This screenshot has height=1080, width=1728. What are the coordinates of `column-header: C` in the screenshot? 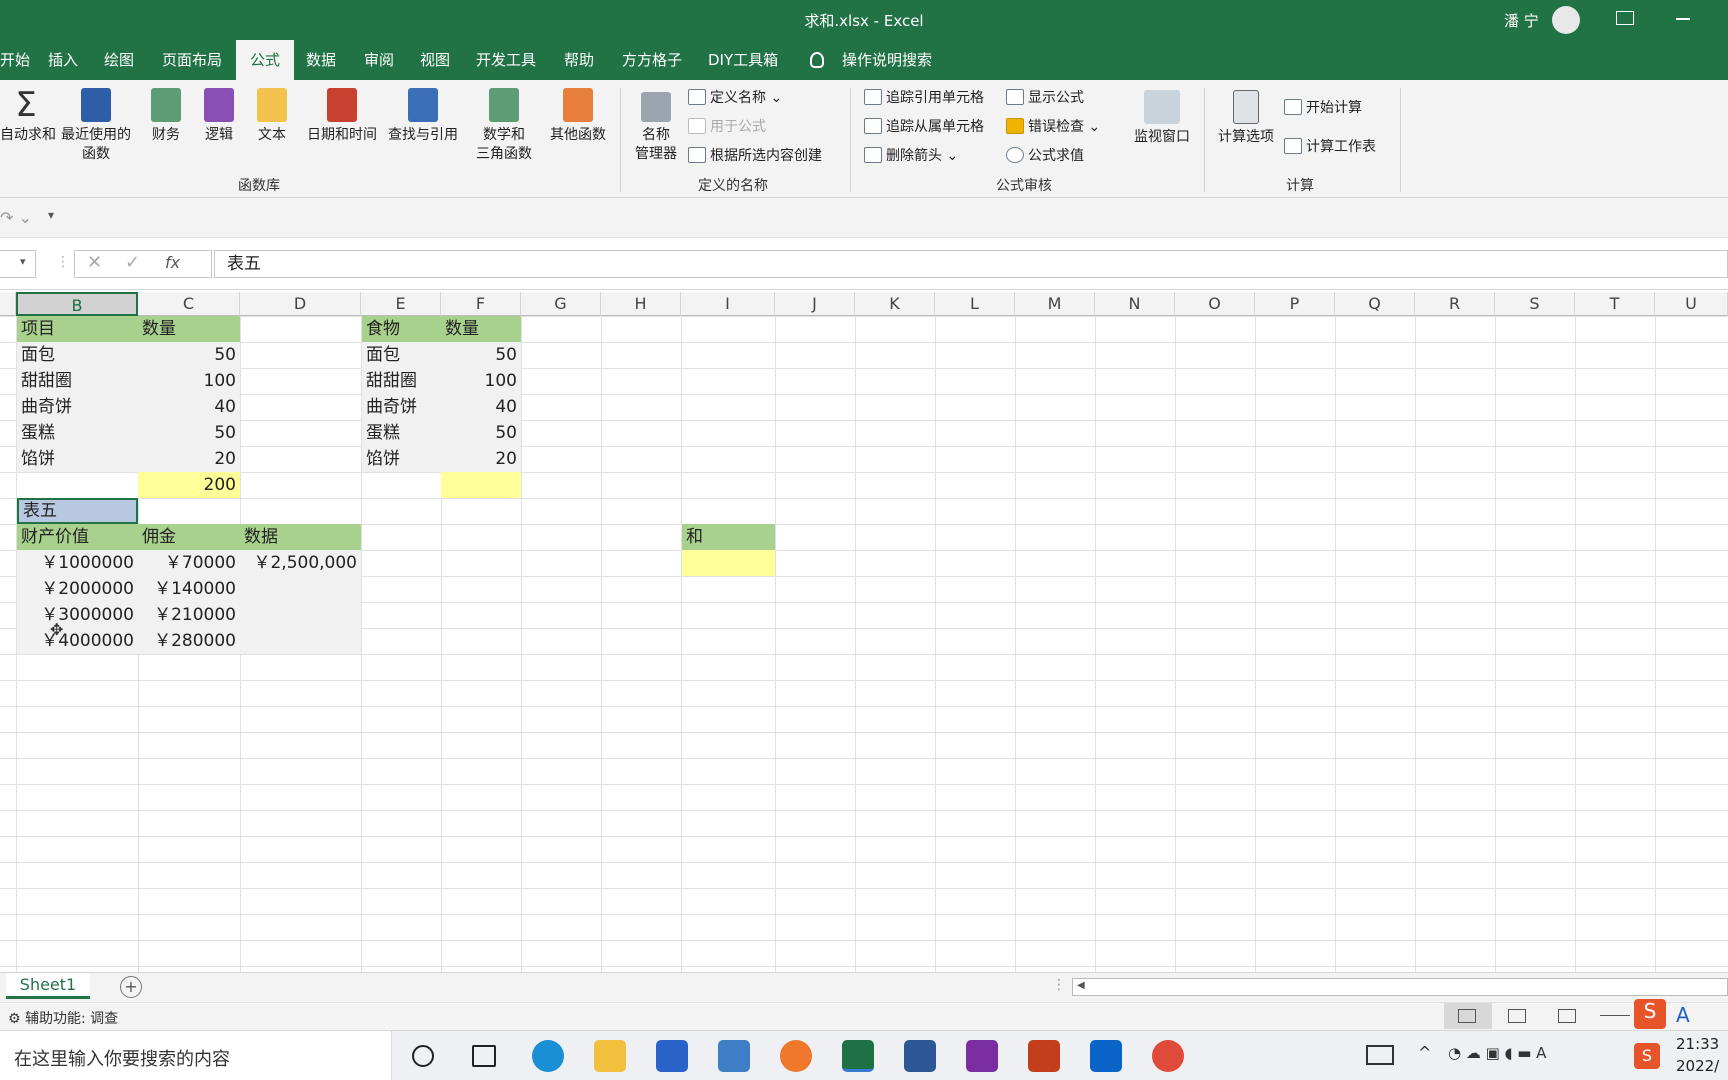 It's located at (189, 304).